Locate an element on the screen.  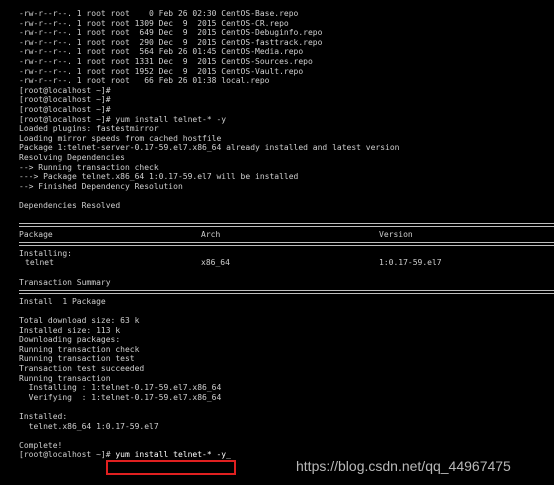
download-line: Complete! is located at coordinates (41, 445).